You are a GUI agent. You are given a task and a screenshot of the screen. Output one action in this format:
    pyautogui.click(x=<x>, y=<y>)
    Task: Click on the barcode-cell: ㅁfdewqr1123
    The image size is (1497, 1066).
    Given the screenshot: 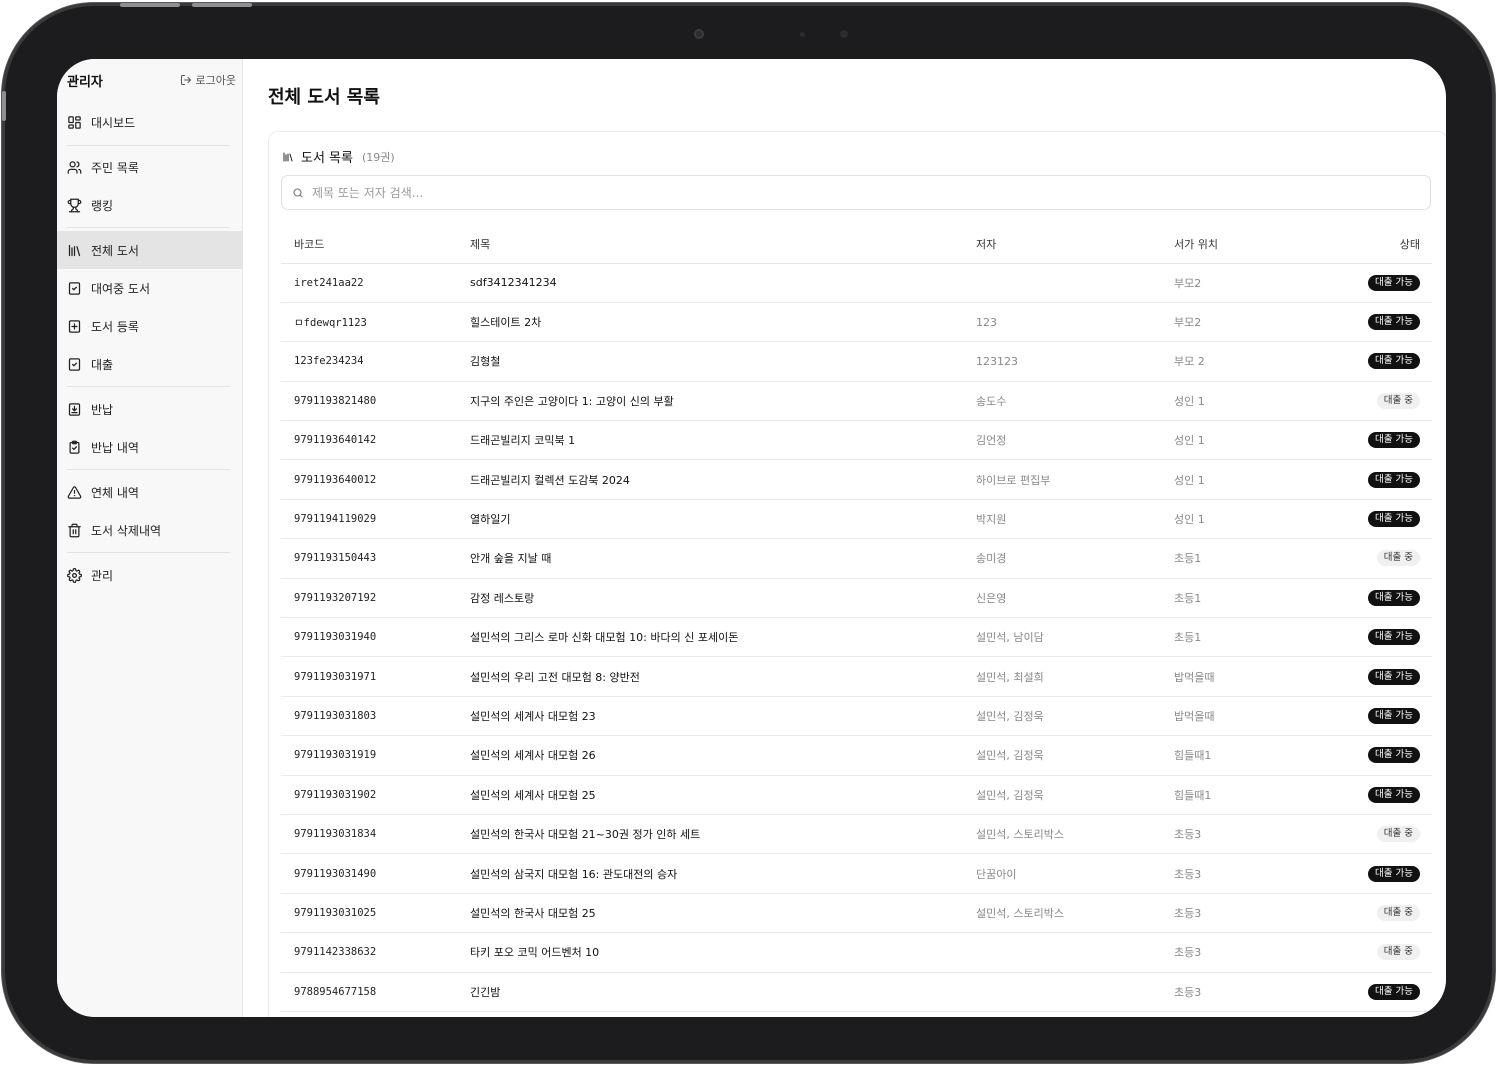 What is the action you would take?
    pyautogui.click(x=375, y=322)
    